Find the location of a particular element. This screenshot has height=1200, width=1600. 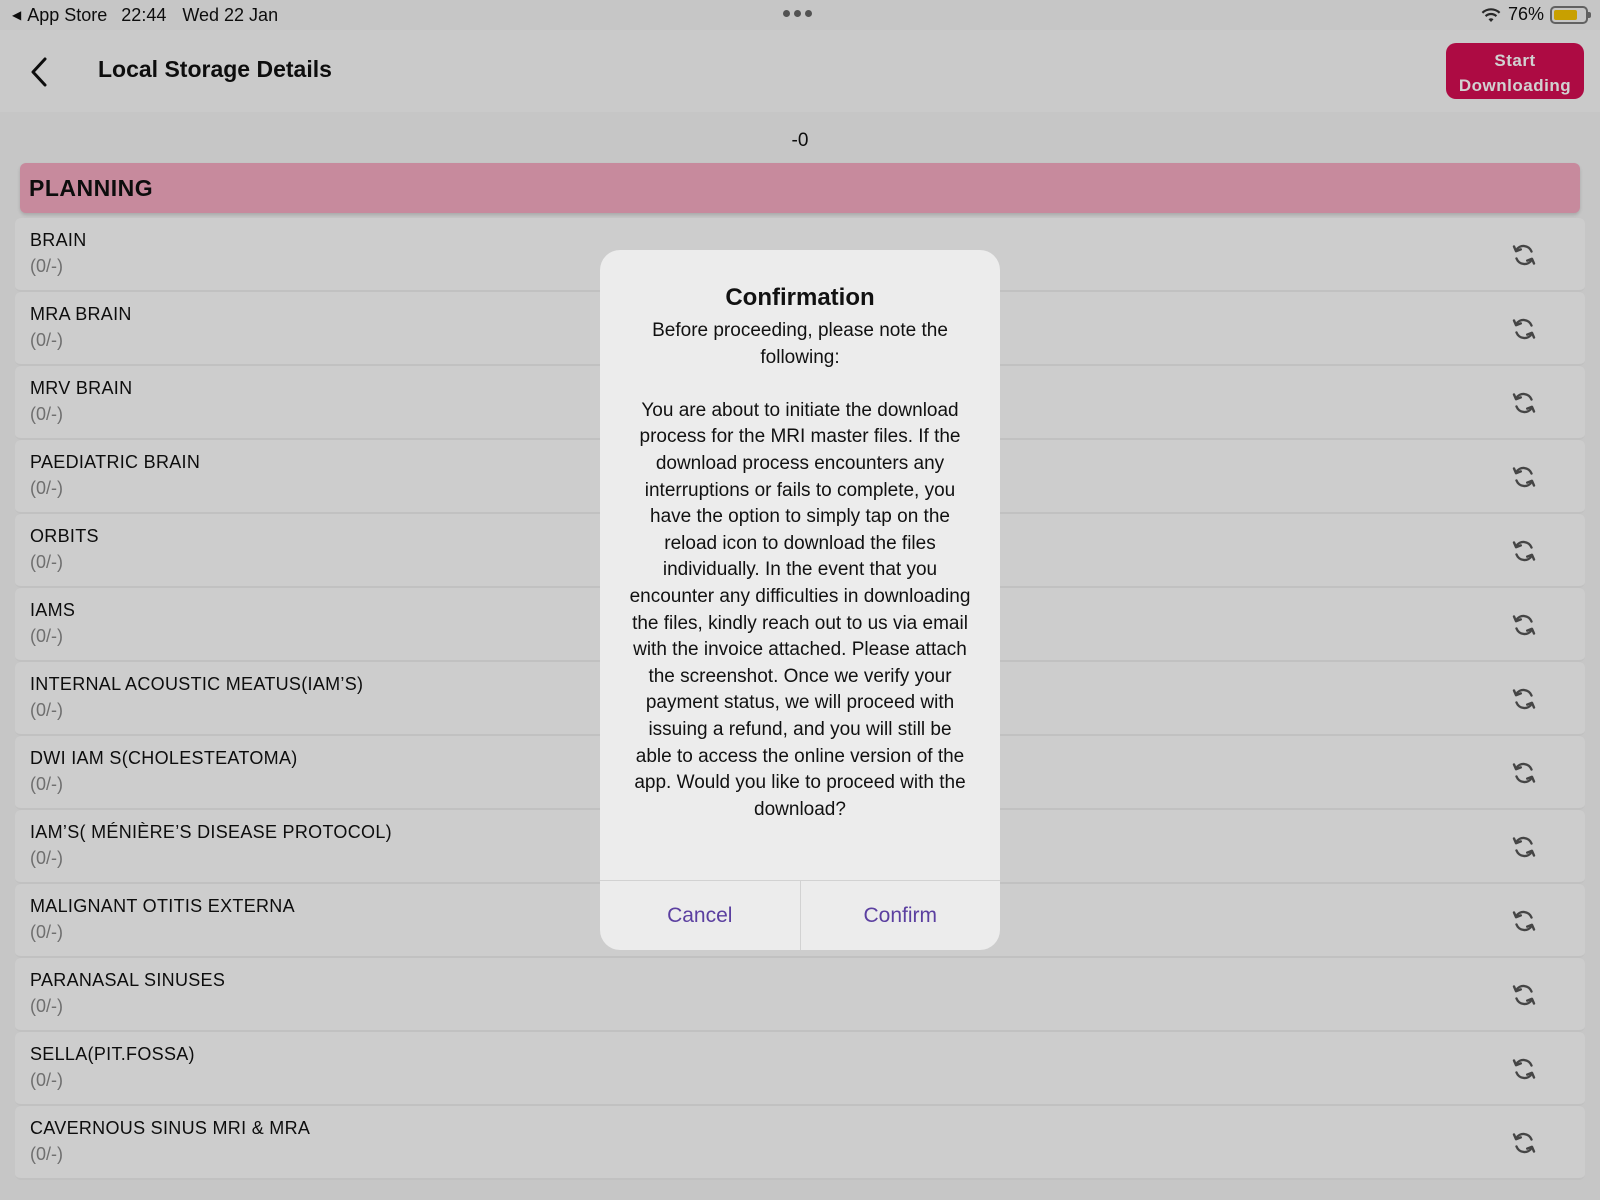

cancel-button: Cancel is located at coordinates (700, 915).